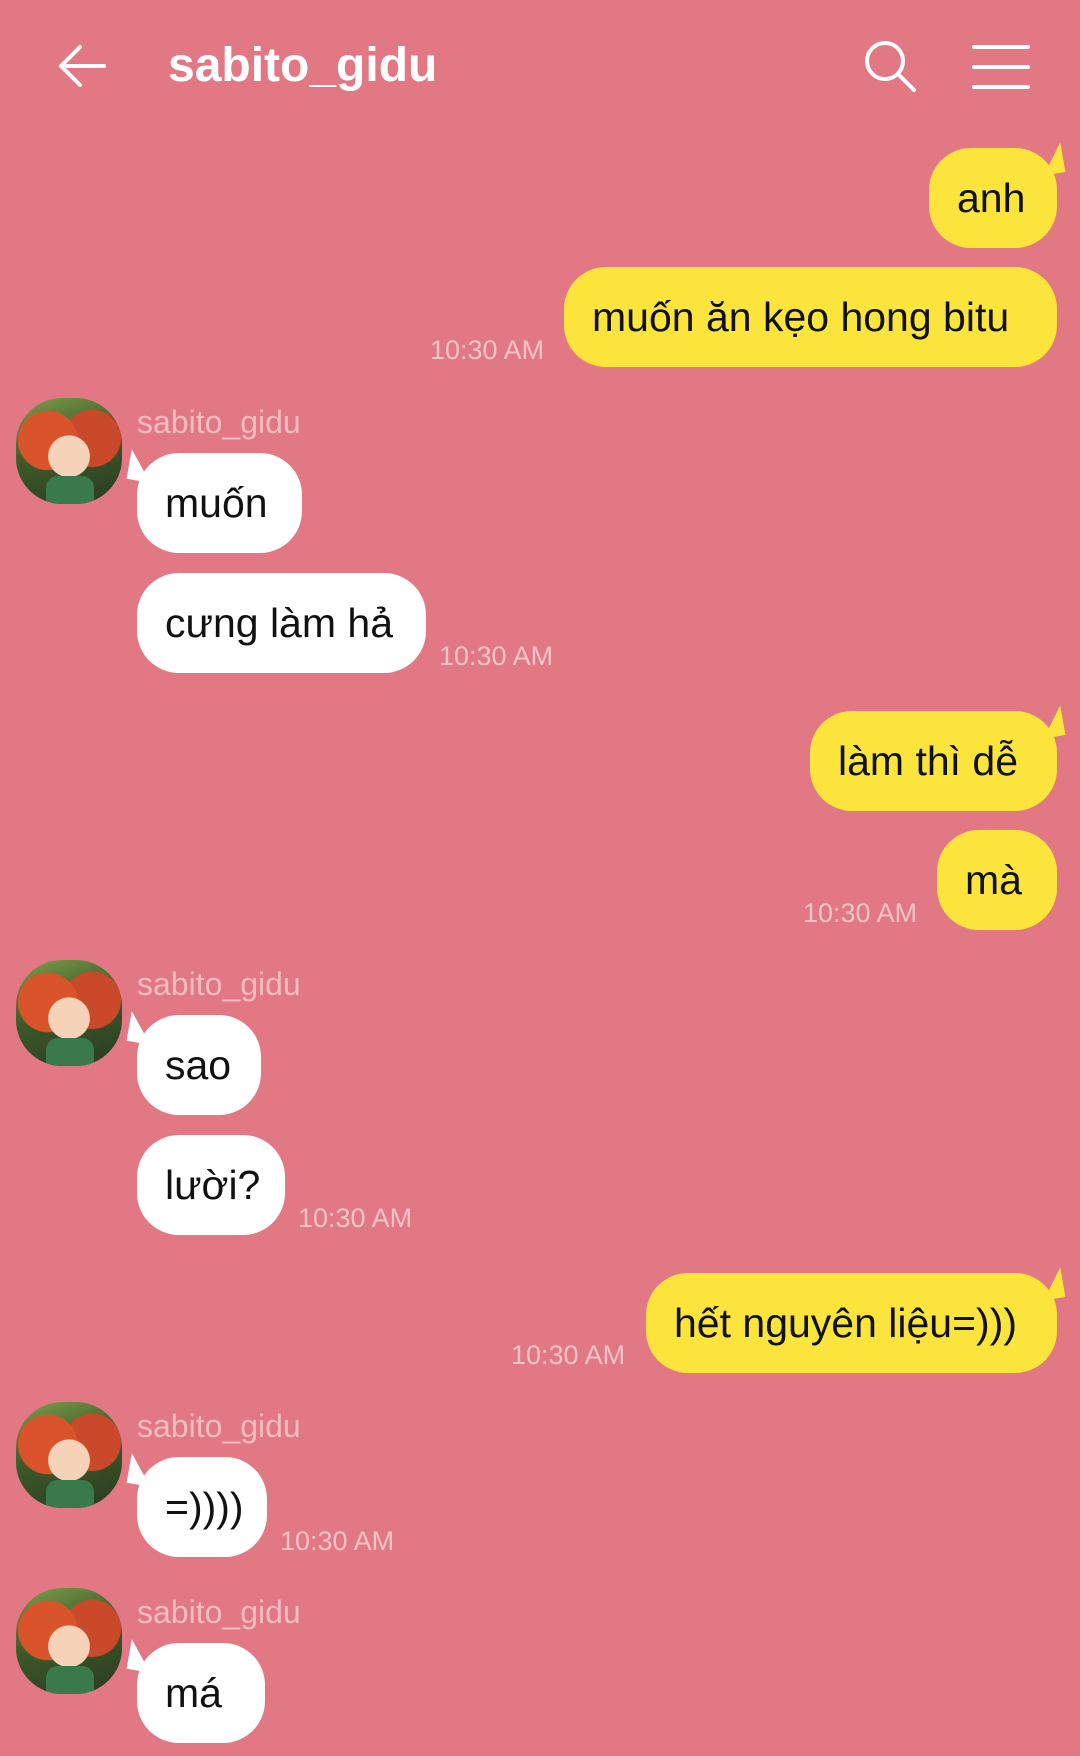 The image size is (1080, 1756). What do you see at coordinates (540, 67) in the screenshot?
I see `chat-header: sabito_gidu` at bounding box center [540, 67].